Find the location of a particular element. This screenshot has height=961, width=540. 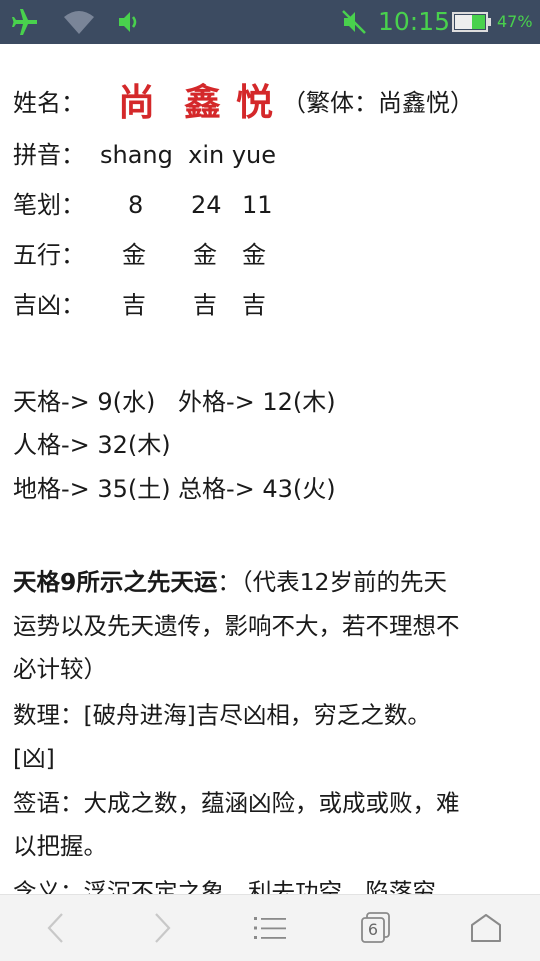

dige-value: 地格-> 35(土) is located at coordinates (92, 489).